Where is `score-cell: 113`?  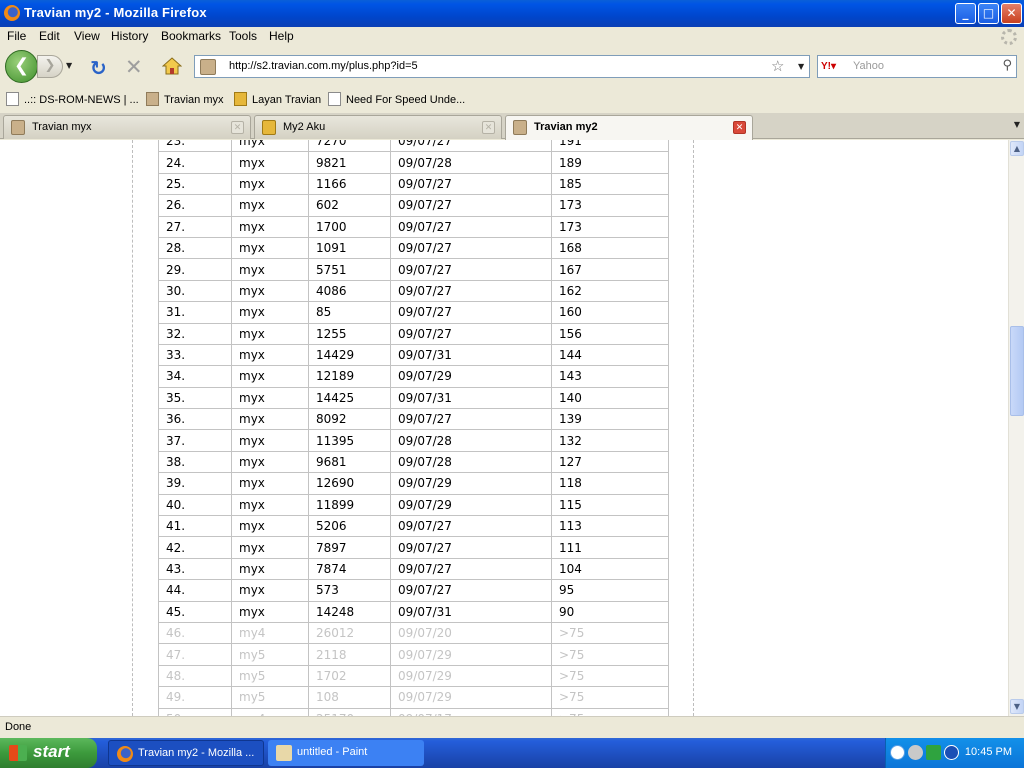
score-cell: 113 is located at coordinates (610, 526).